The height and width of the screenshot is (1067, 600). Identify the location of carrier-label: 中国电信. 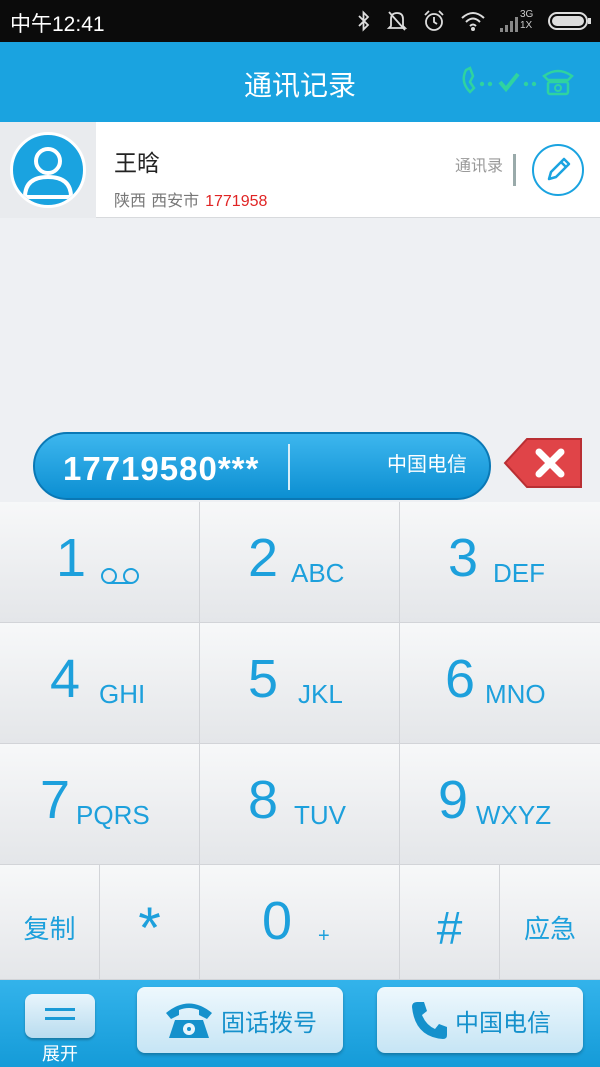
(427, 464).